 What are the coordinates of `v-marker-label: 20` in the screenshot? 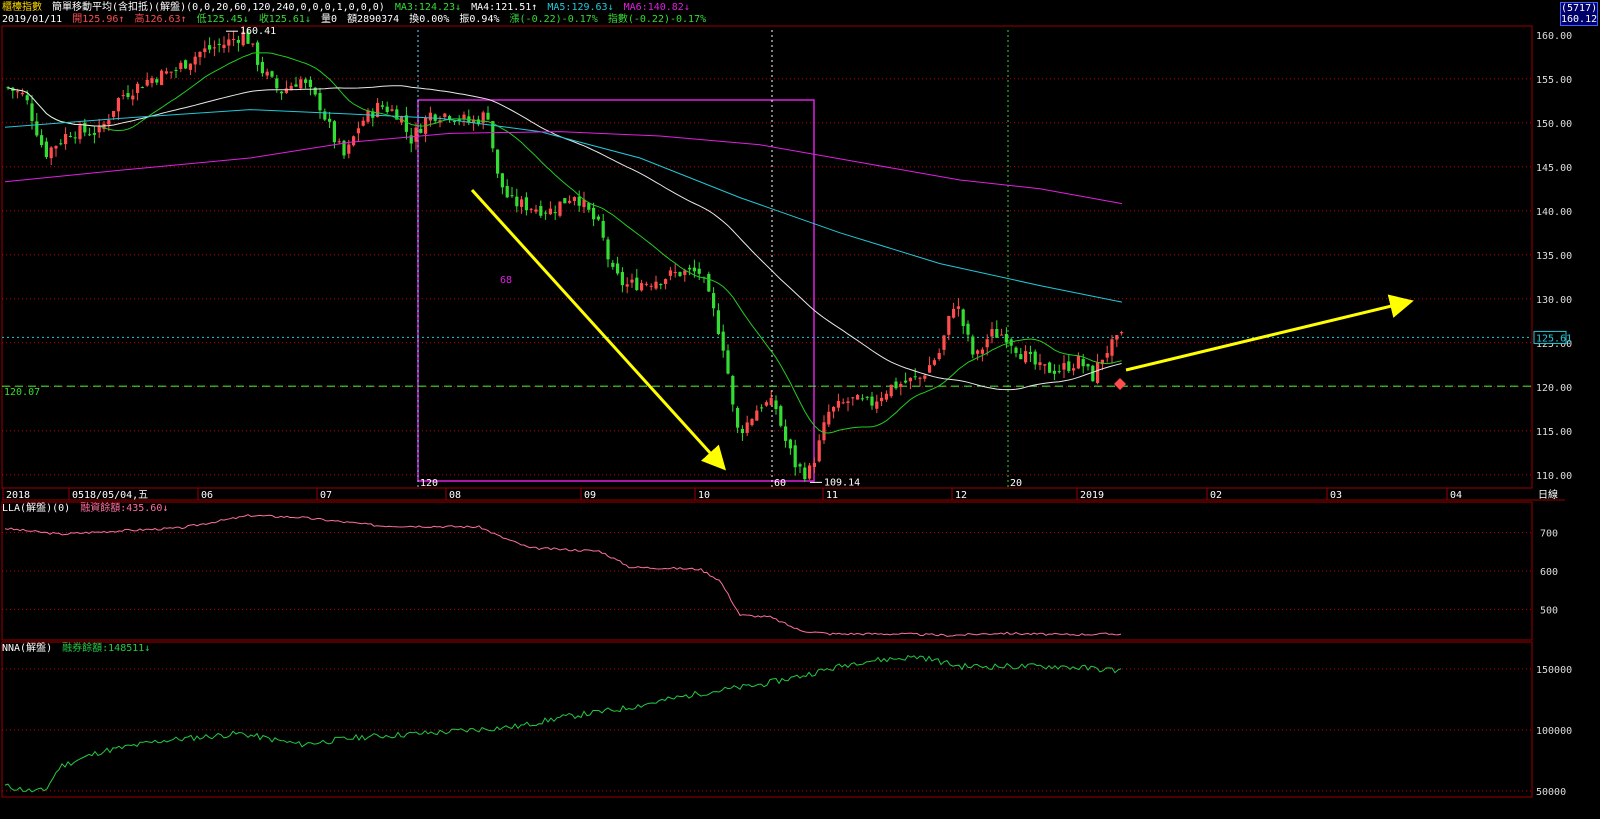 It's located at (1016, 483).